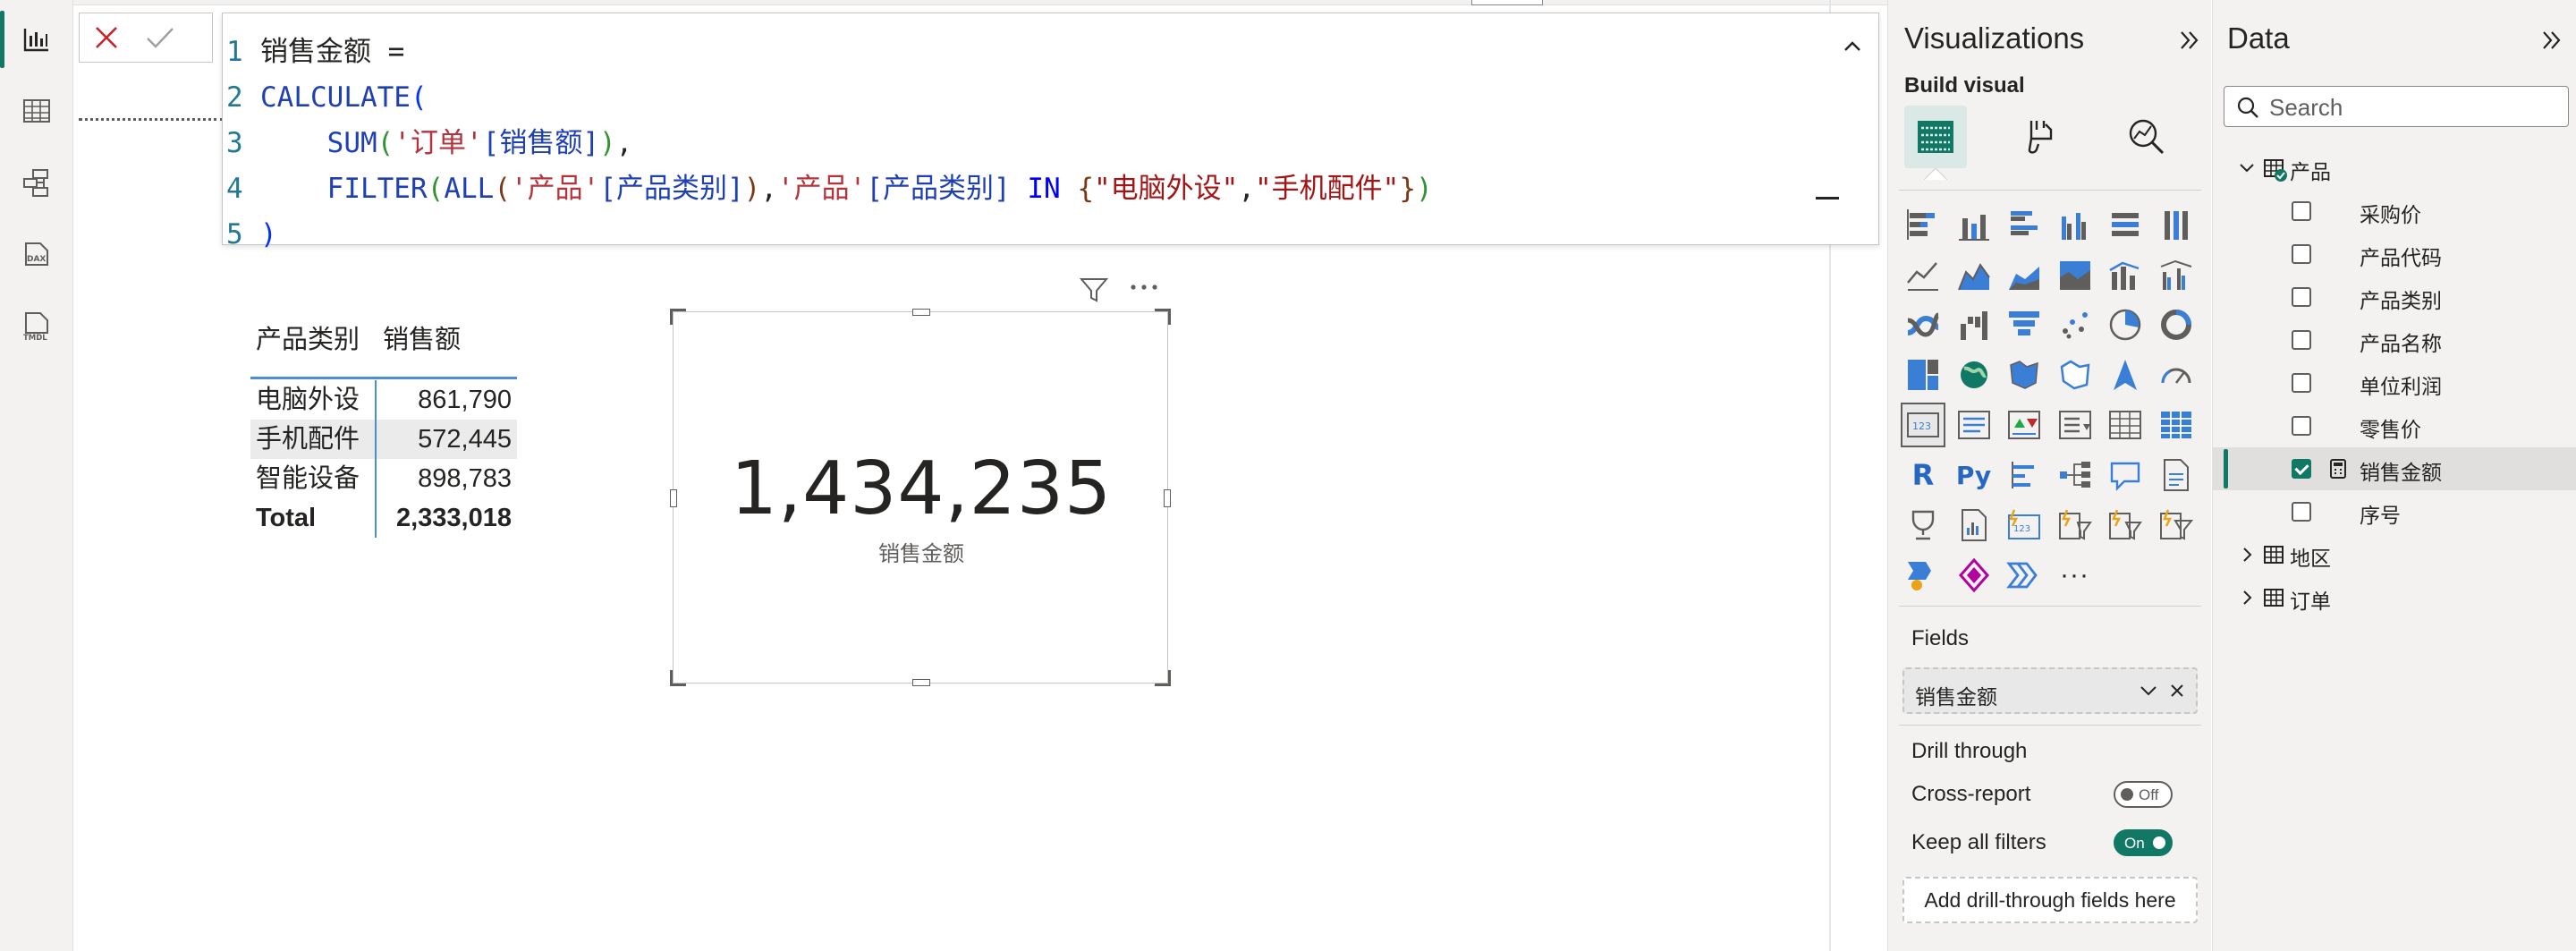  What do you see at coordinates (2394, 468) in the screenshot?
I see `field-item: 销售金额` at bounding box center [2394, 468].